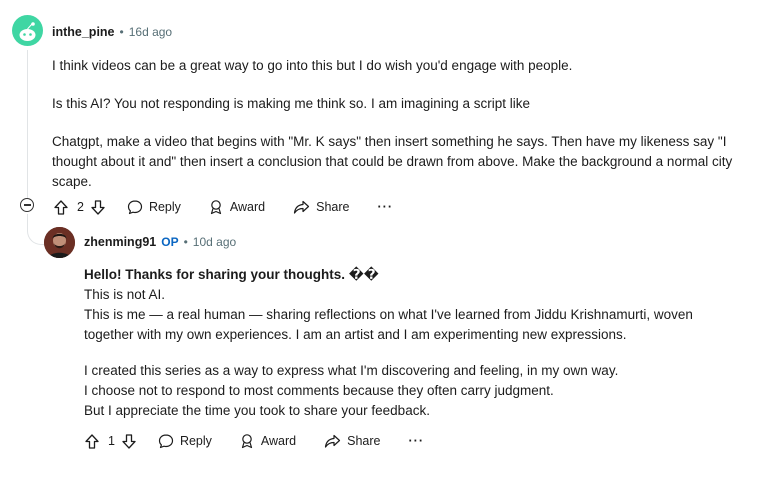 The height and width of the screenshot is (484, 775). What do you see at coordinates (150, 32) in the screenshot?
I see `timestamp: 16d ago` at bounding box center [150, 32].